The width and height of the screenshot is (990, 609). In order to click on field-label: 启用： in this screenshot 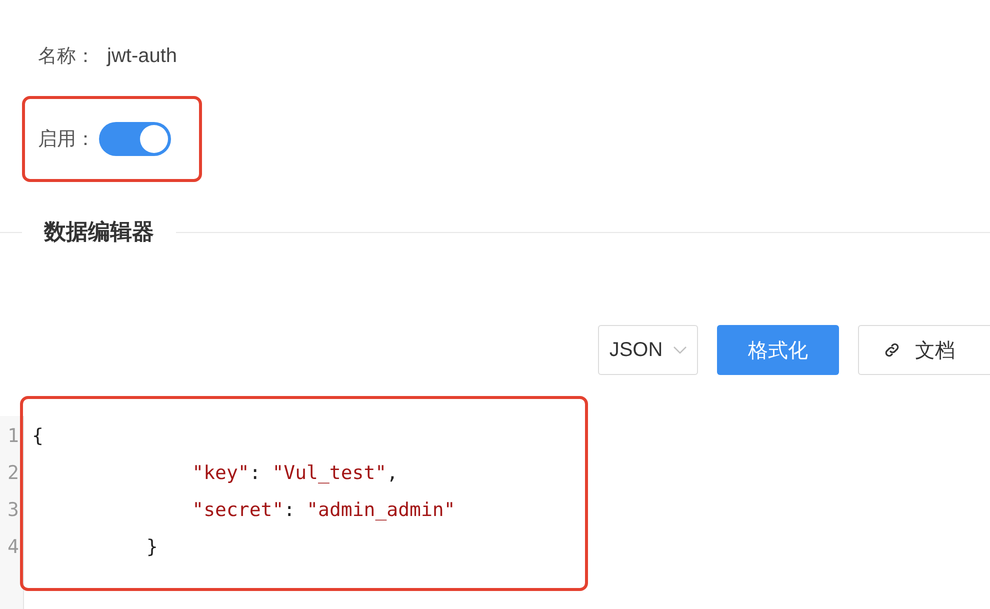, I will do `click(66, 139)`.